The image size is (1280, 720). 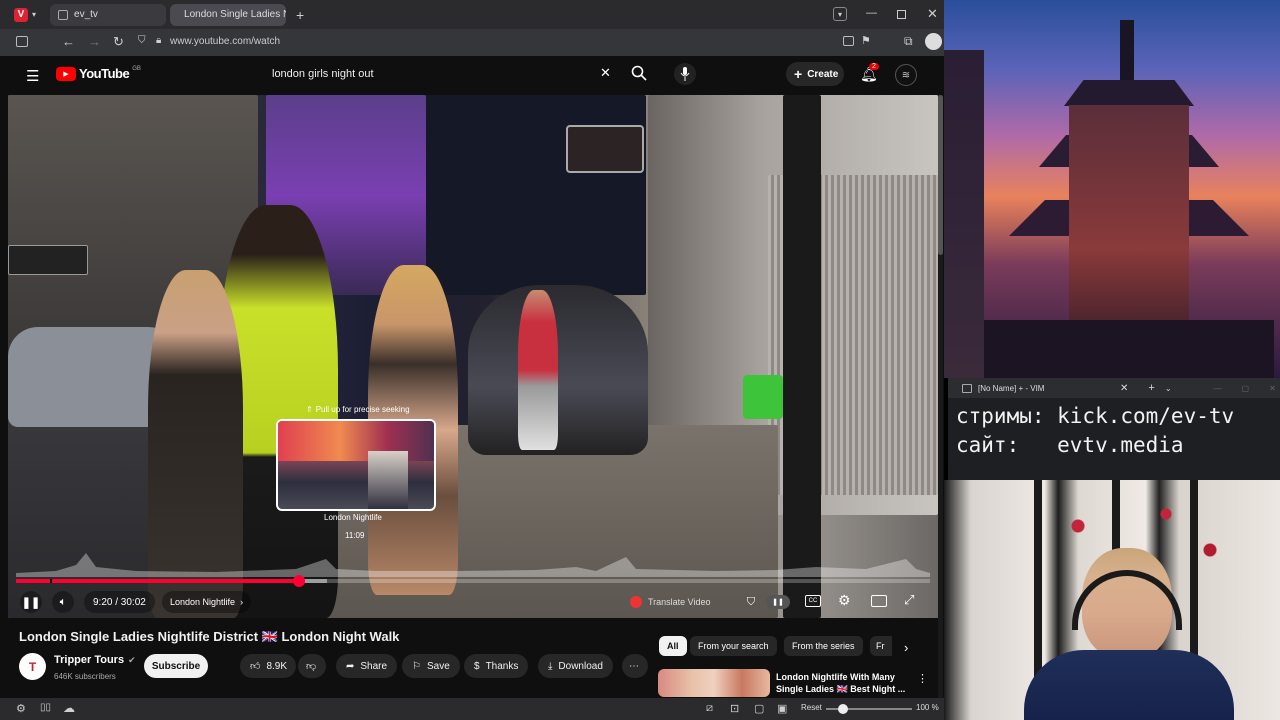 I want to click on dislike-button: 👎︎, so click(x=312, y=666).